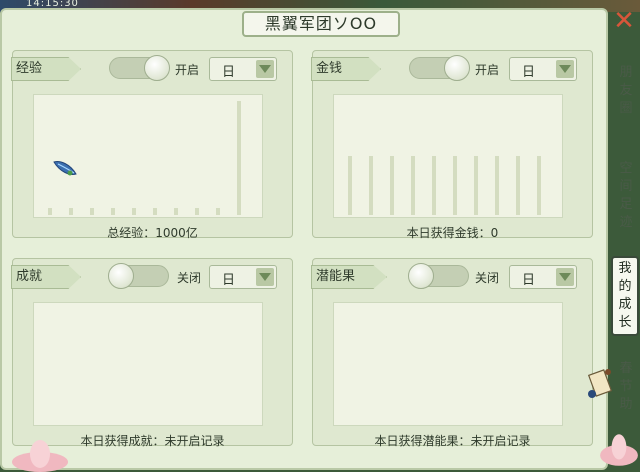  What do you see at coordinates (321, 24) in the screenshot?
I see `panel-title: 黑翼军团ソOO` at bounding box center [321, 24].